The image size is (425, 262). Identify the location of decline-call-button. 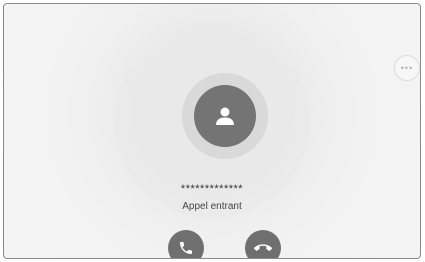
(263, 244).